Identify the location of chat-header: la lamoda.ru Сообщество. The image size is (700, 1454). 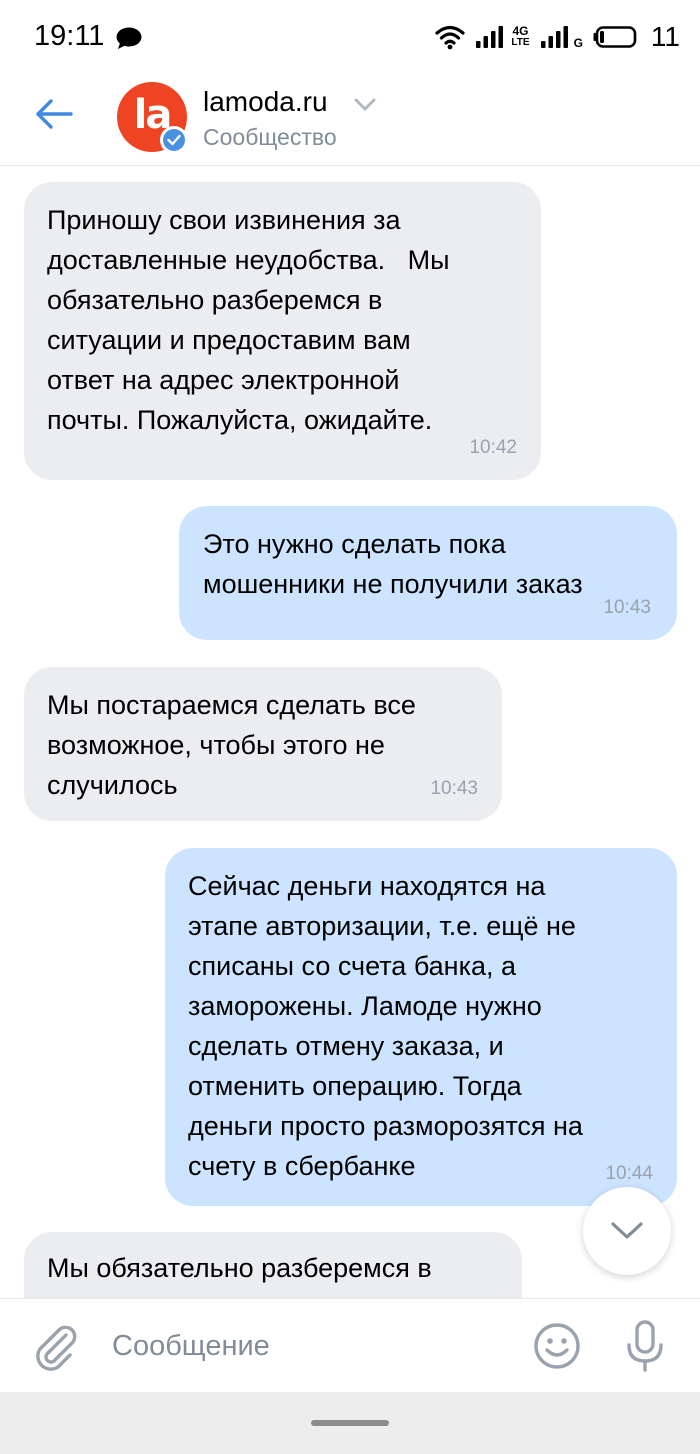
(350, 120).